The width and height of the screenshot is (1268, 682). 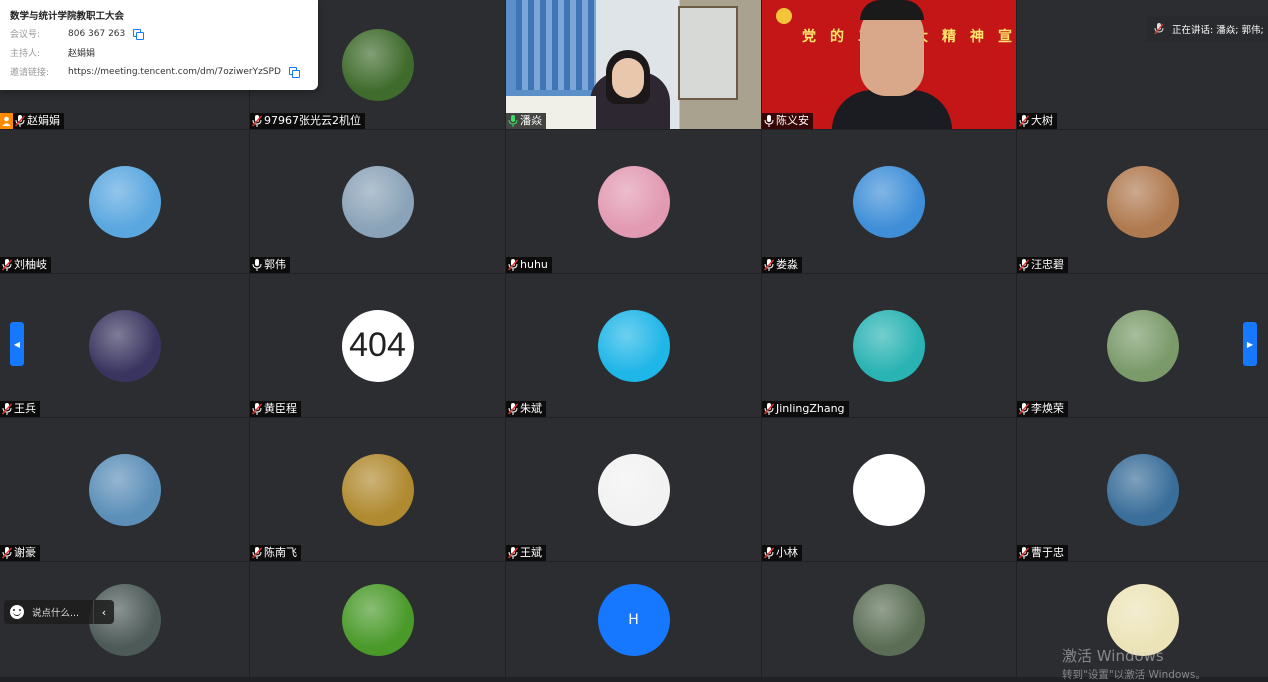 I want to click on participant-name-label: 陈义安, so click(x=787, y=121).